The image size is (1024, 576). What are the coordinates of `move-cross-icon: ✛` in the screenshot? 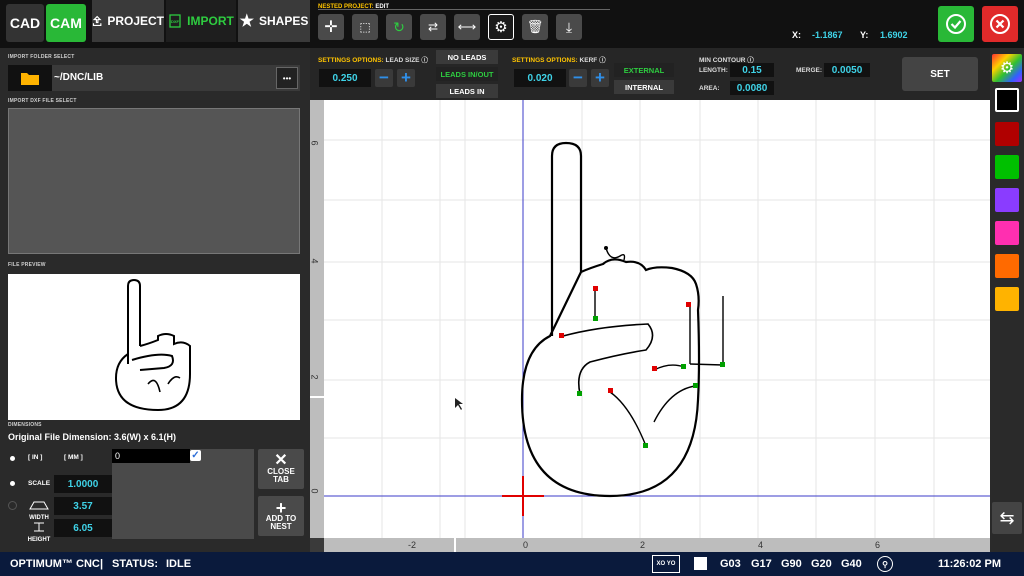 It's located at (331, 27).